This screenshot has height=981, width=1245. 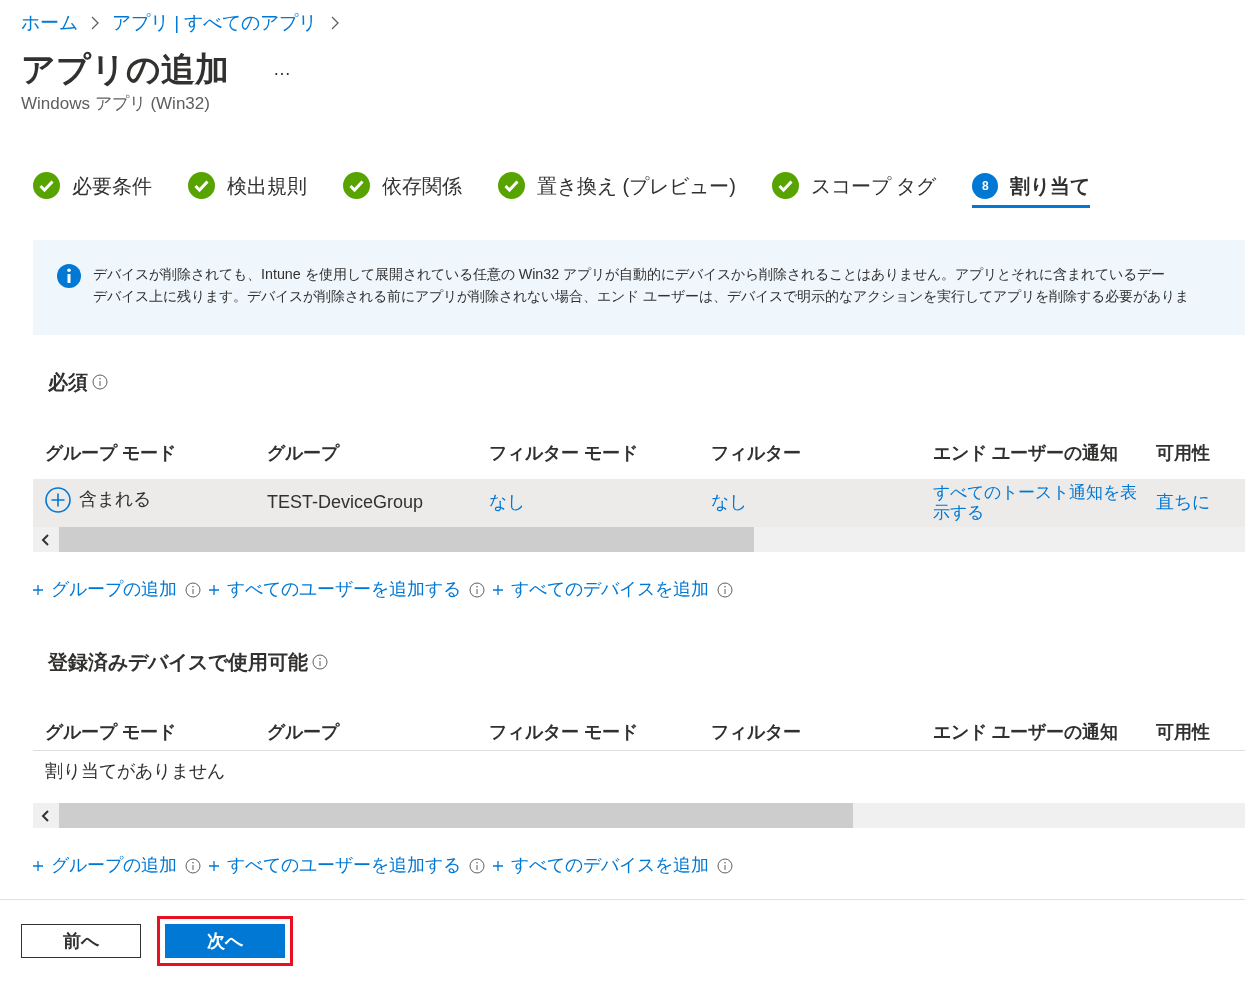 I want to click on wizard-step-tab: 置き換え (プレビュー), so click(x=617, y=187).